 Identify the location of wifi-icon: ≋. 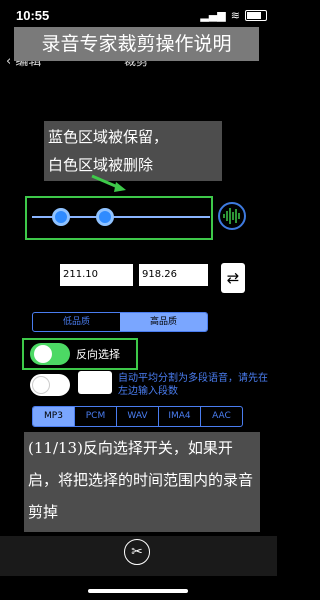
(235, 15).